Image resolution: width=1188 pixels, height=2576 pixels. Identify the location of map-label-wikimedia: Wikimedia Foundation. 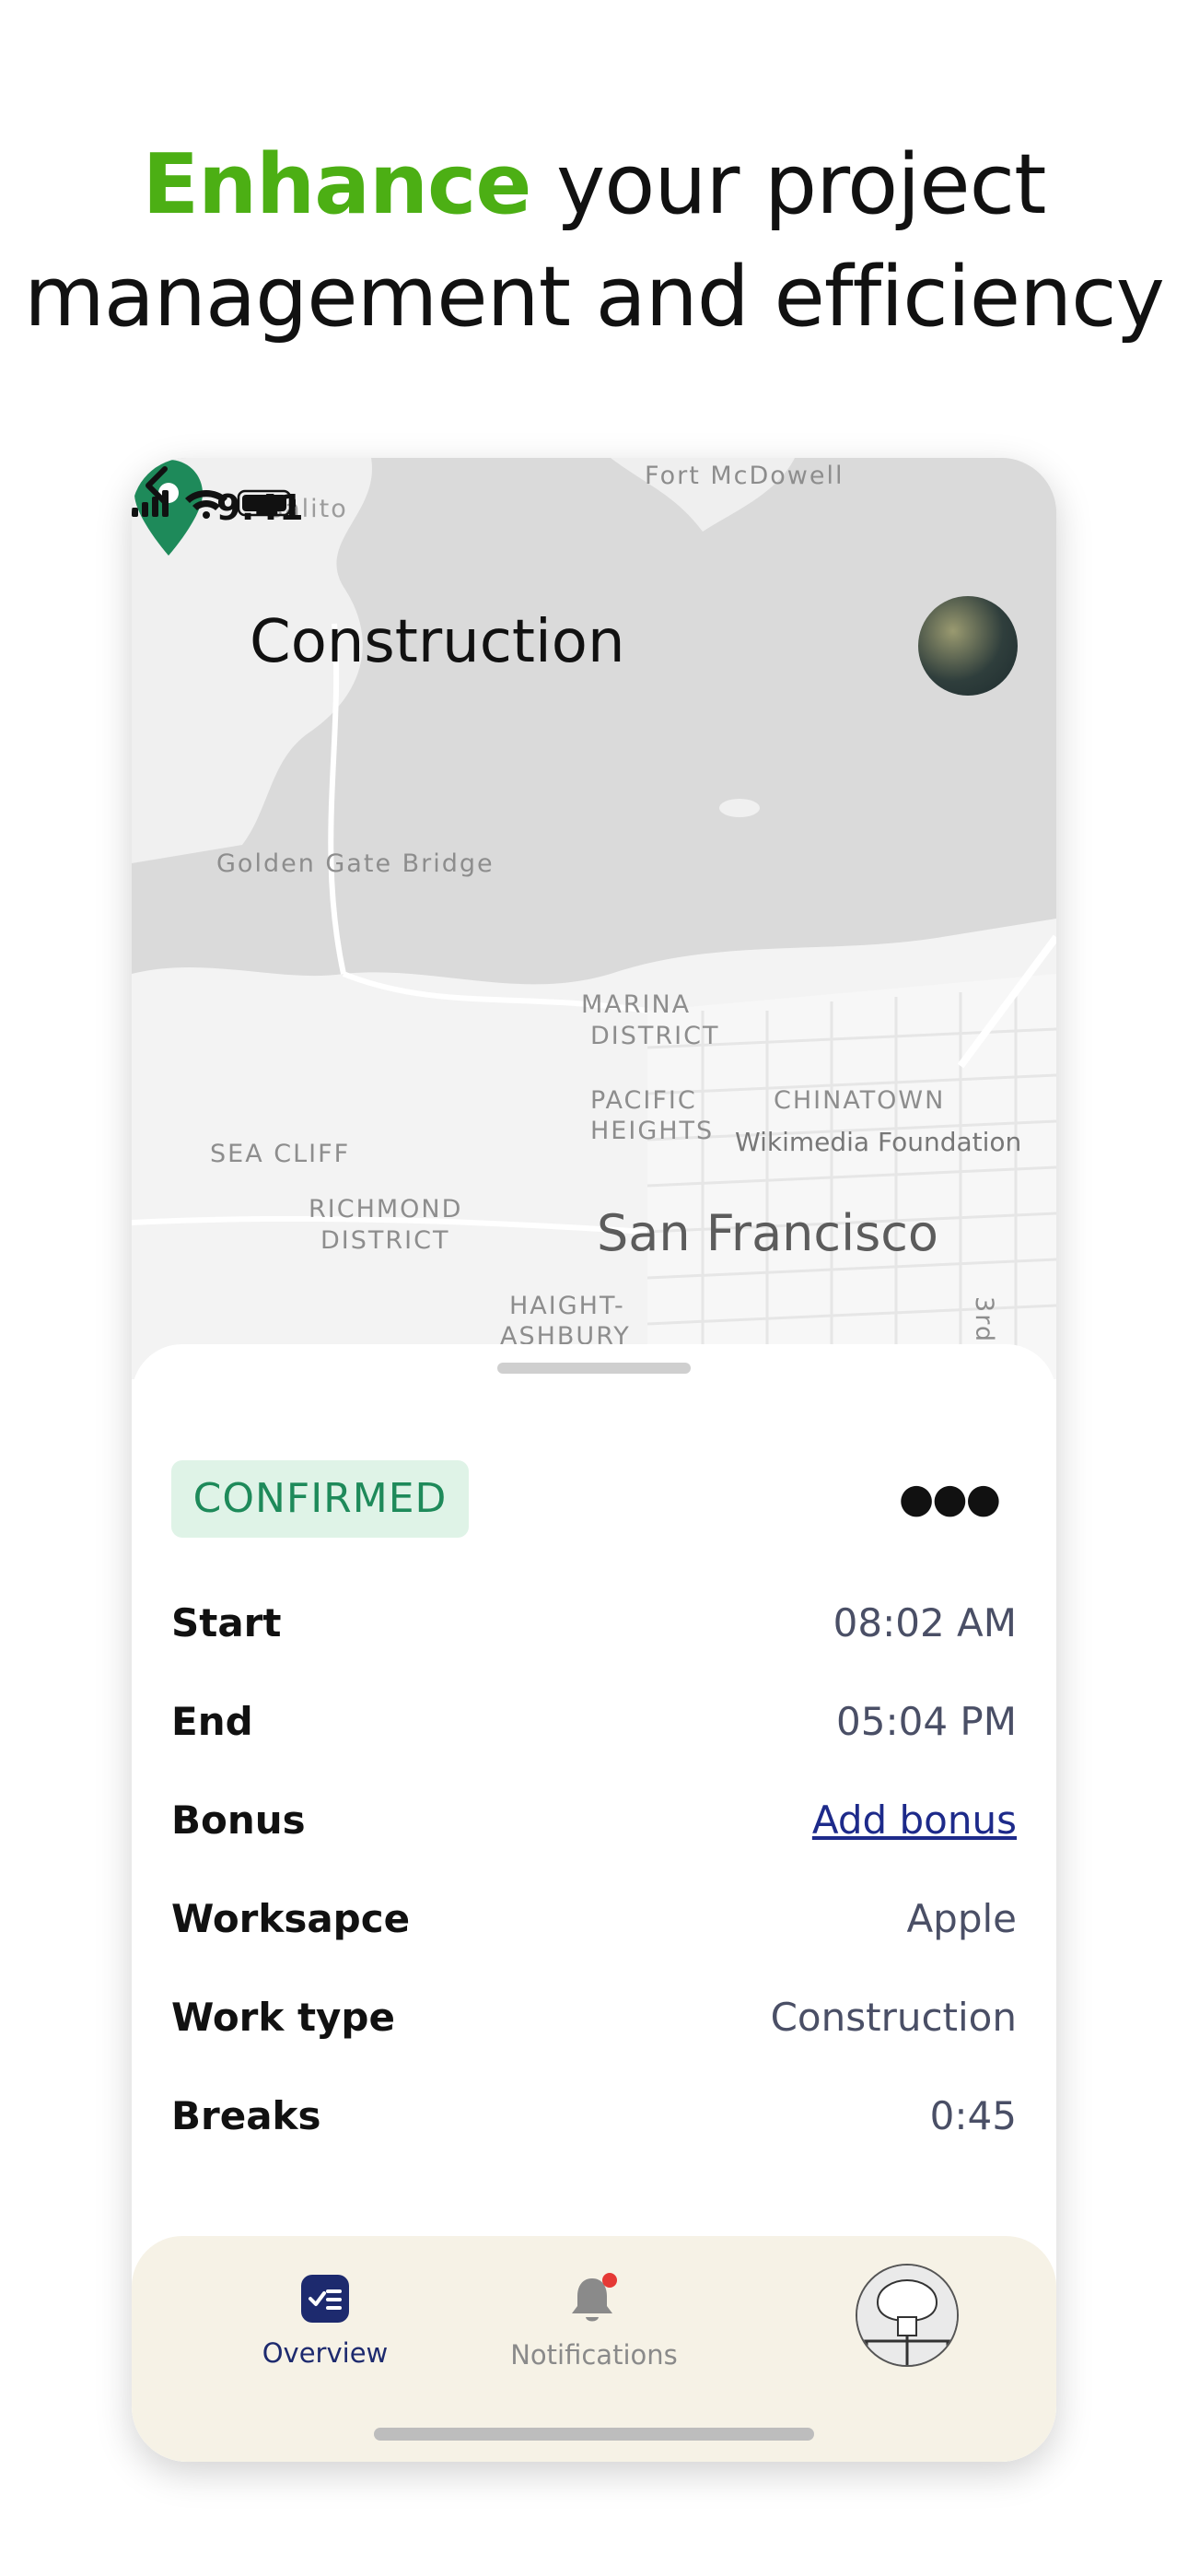
(878, 1142).